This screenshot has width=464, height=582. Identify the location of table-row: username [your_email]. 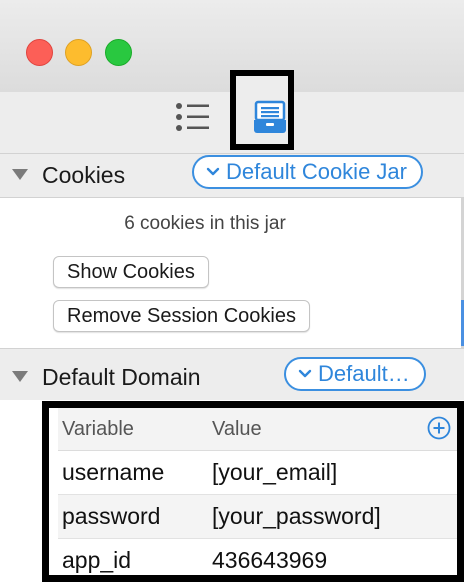
(257, 473).